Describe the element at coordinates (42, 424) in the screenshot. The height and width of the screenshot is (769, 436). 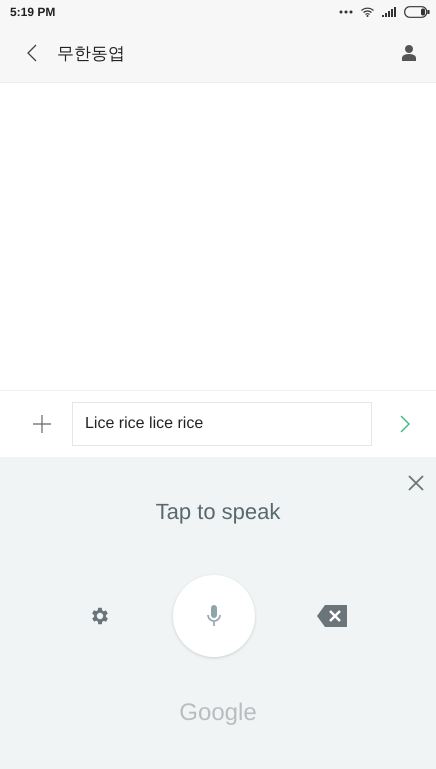
I see `add-icon` at that location.